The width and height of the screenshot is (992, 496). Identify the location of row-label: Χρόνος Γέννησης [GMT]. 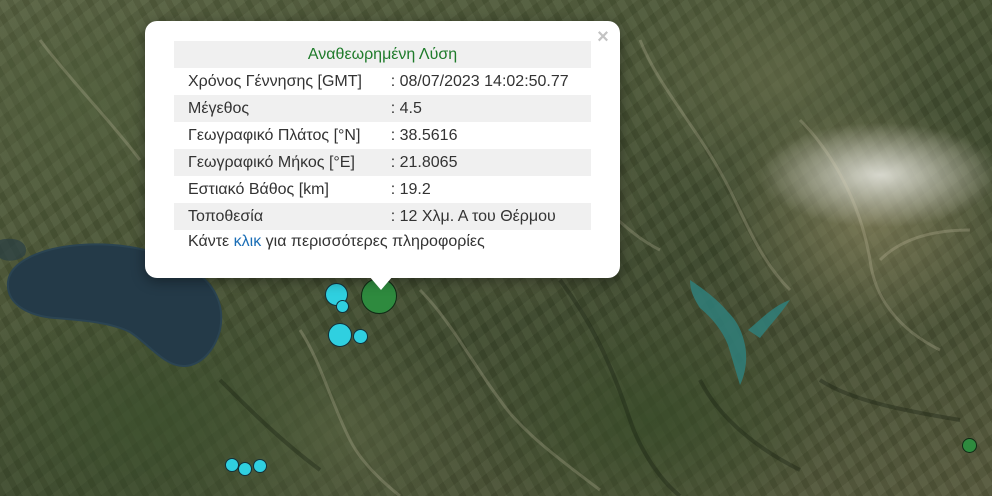
(275, 81).